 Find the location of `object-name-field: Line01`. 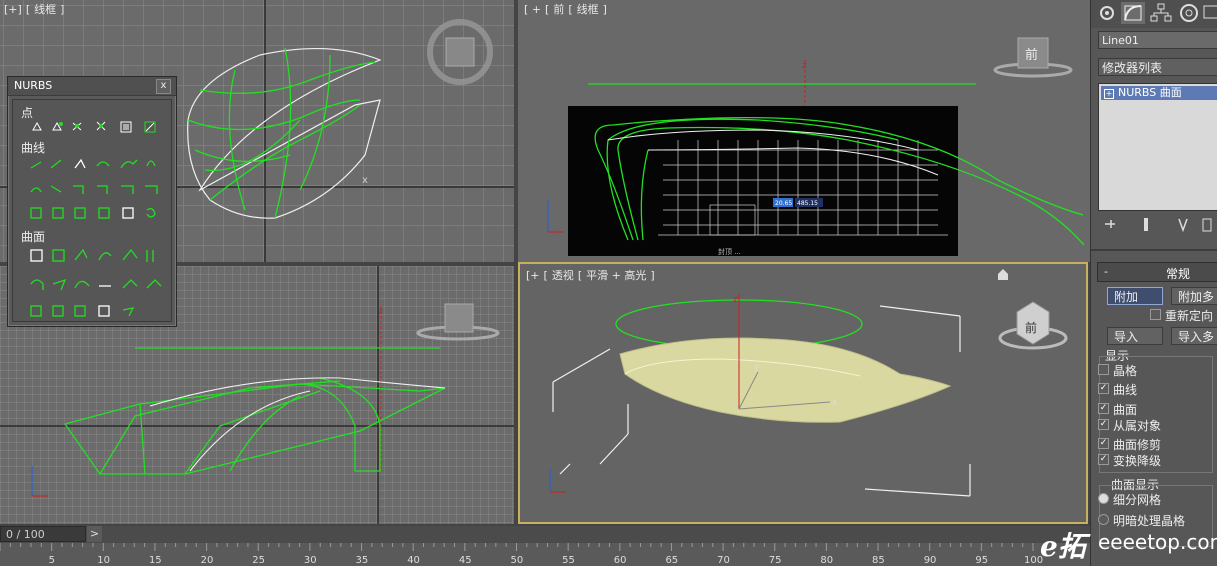

object-name-field: Line01 is located at coordinates (1157, 40).